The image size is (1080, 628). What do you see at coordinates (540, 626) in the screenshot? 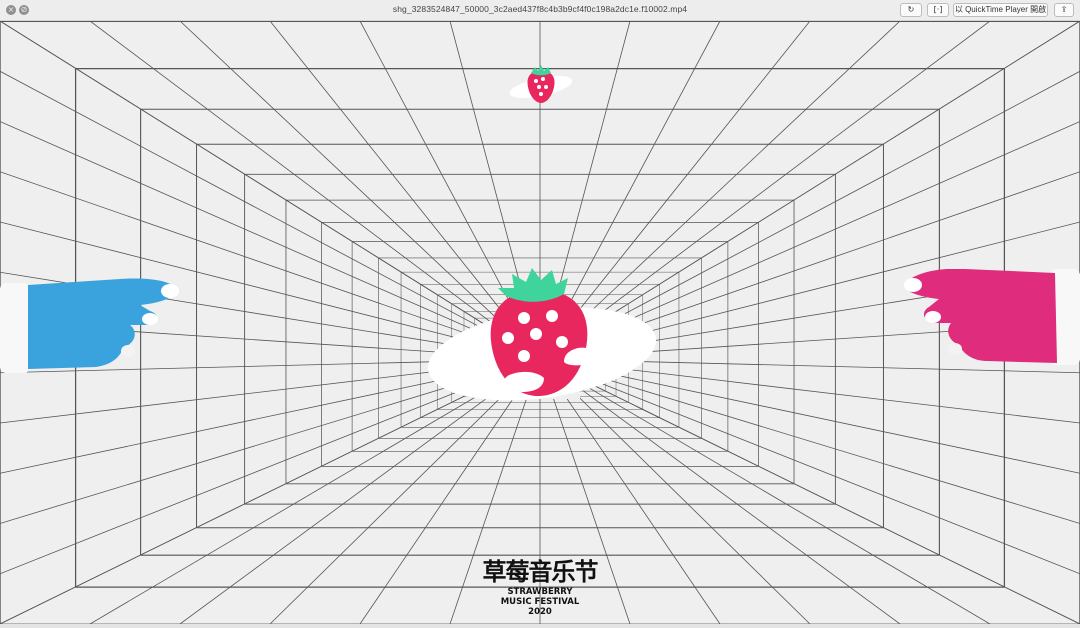
I see `window-bottom-edge` at bounding box center [540, 626].